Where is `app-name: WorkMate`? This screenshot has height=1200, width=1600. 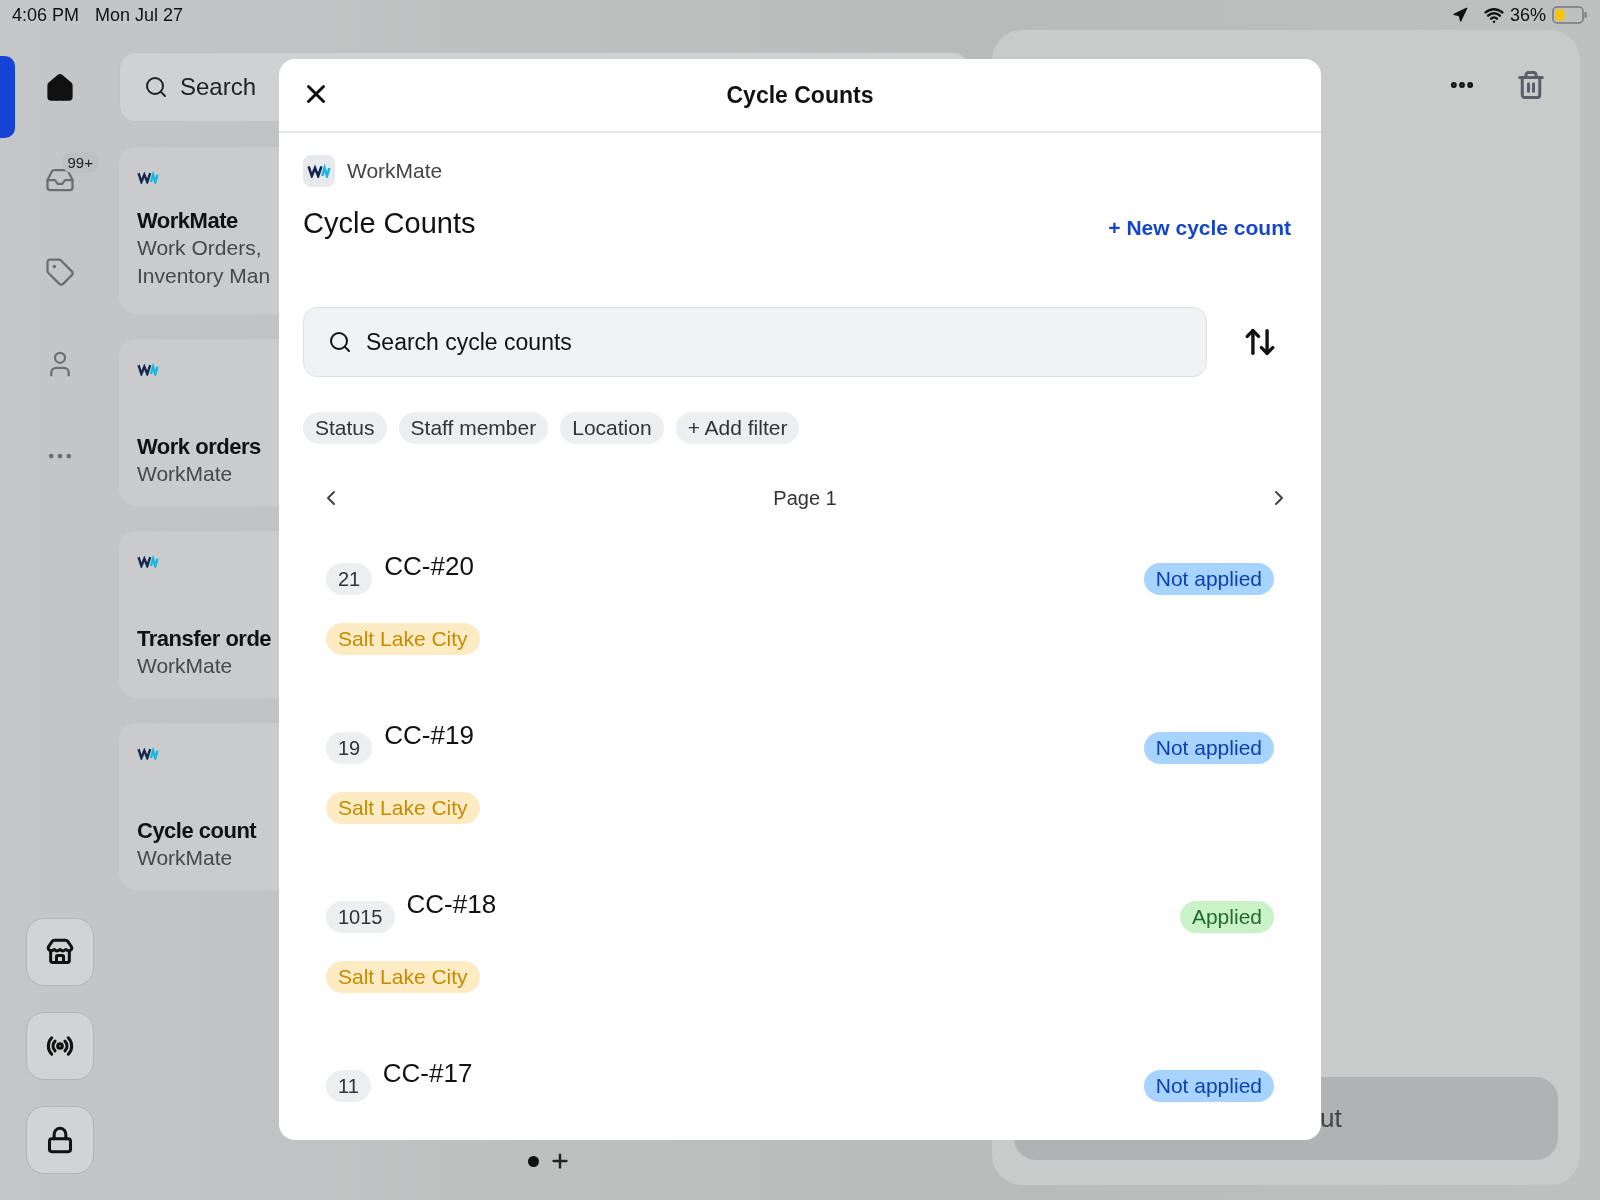
app-name: WorkMate is located at coordinates (395, 171).